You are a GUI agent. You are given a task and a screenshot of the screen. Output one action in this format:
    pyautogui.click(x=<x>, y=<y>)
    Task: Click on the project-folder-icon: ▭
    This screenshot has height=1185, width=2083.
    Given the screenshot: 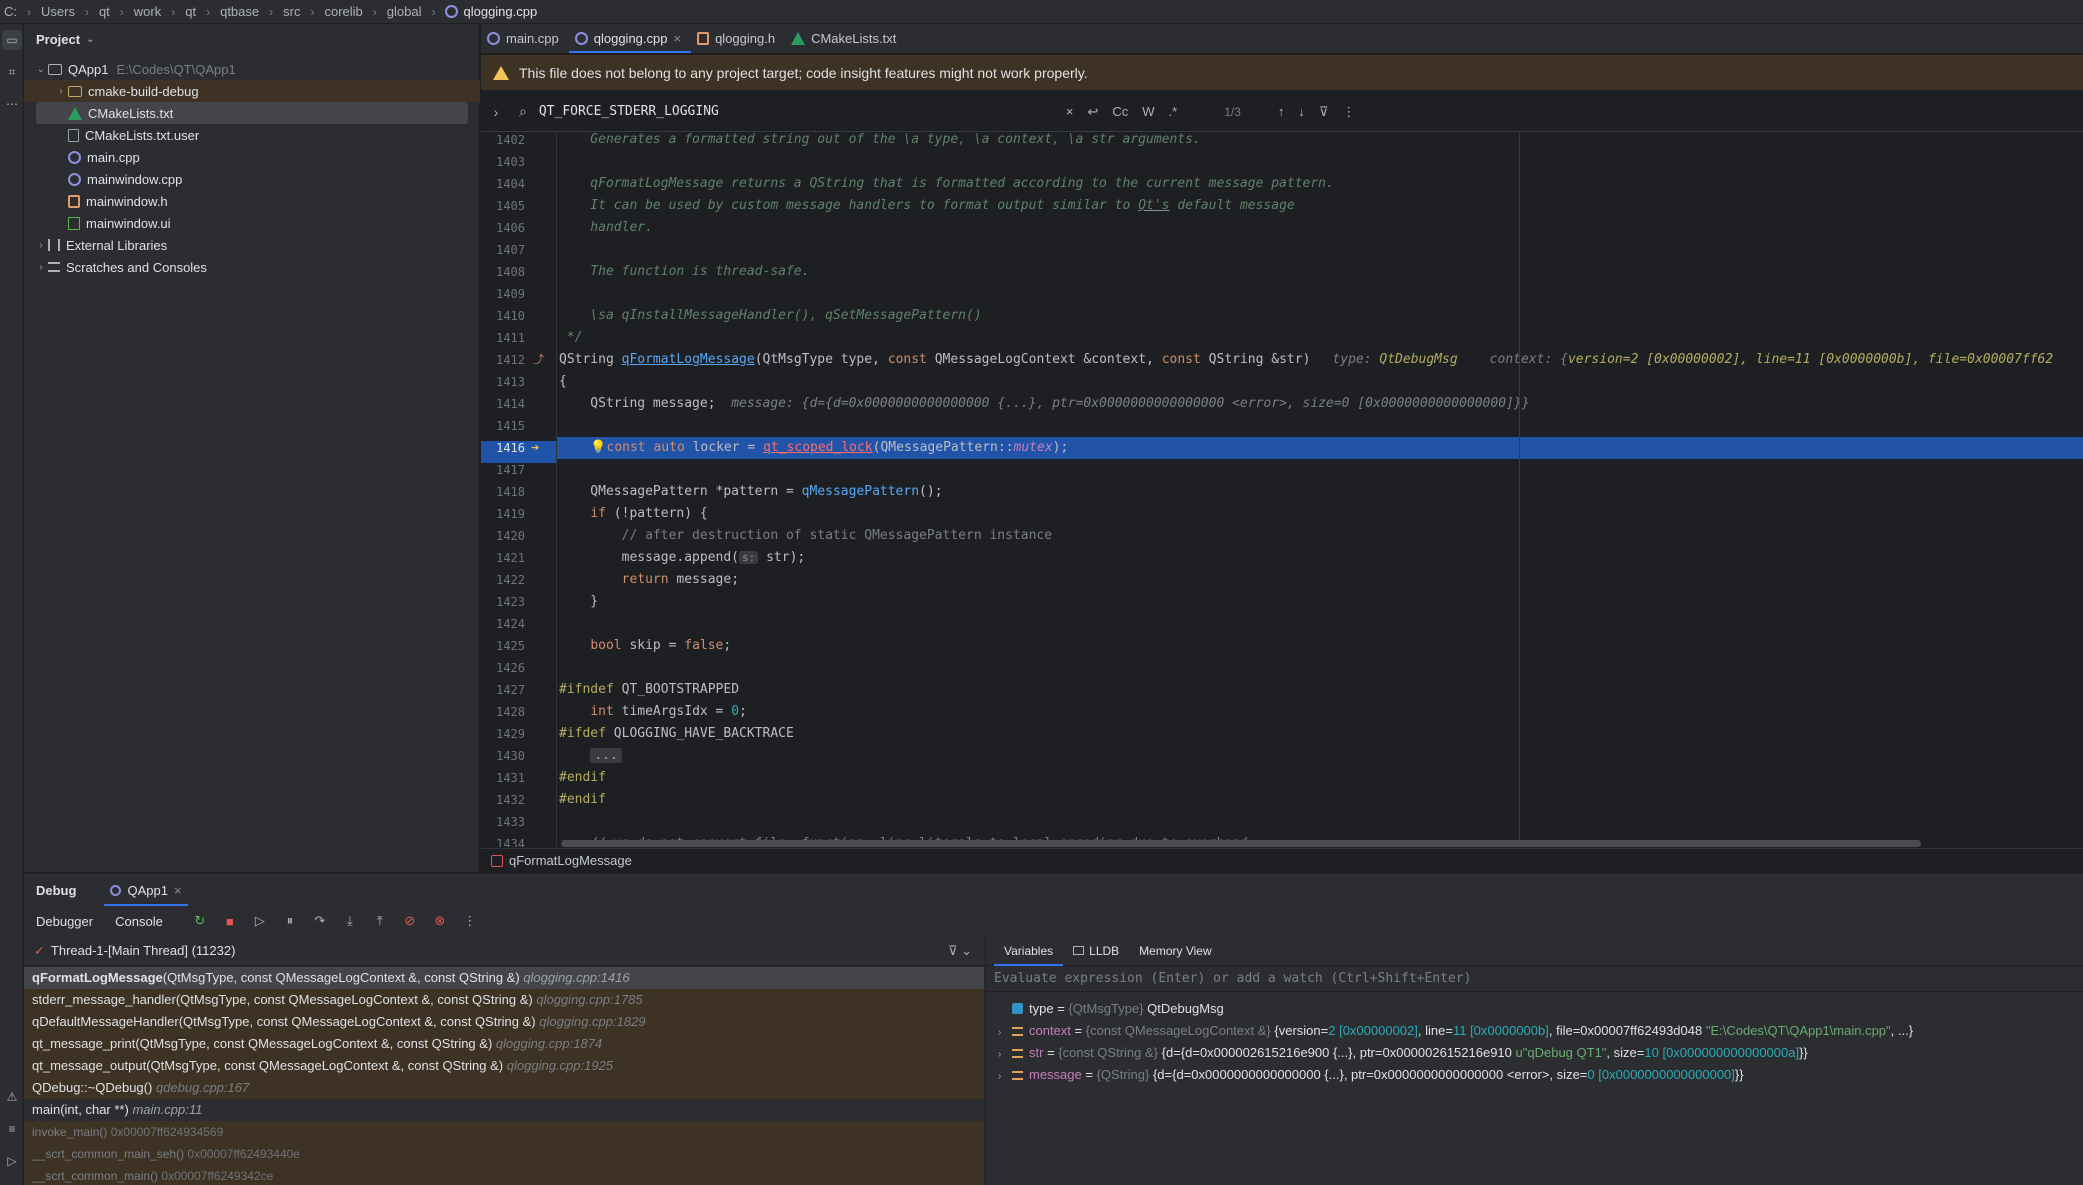 What is the action you would take?
    pyautogui.click(x=12, y=40)
    